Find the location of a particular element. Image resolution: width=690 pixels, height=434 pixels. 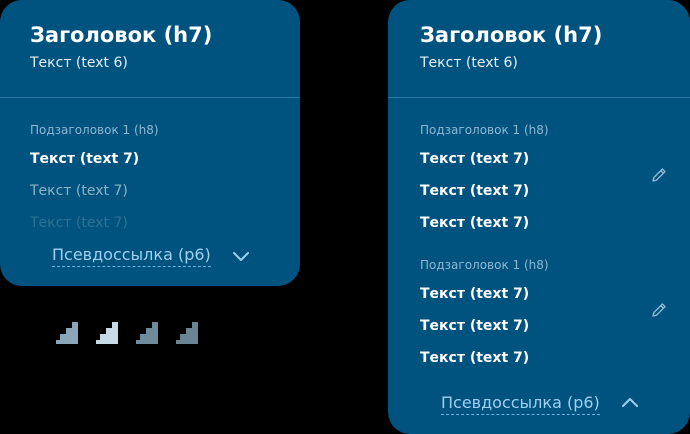

show-less-link: Псевдоссылка (p6) is located at coordinates (520, 404).